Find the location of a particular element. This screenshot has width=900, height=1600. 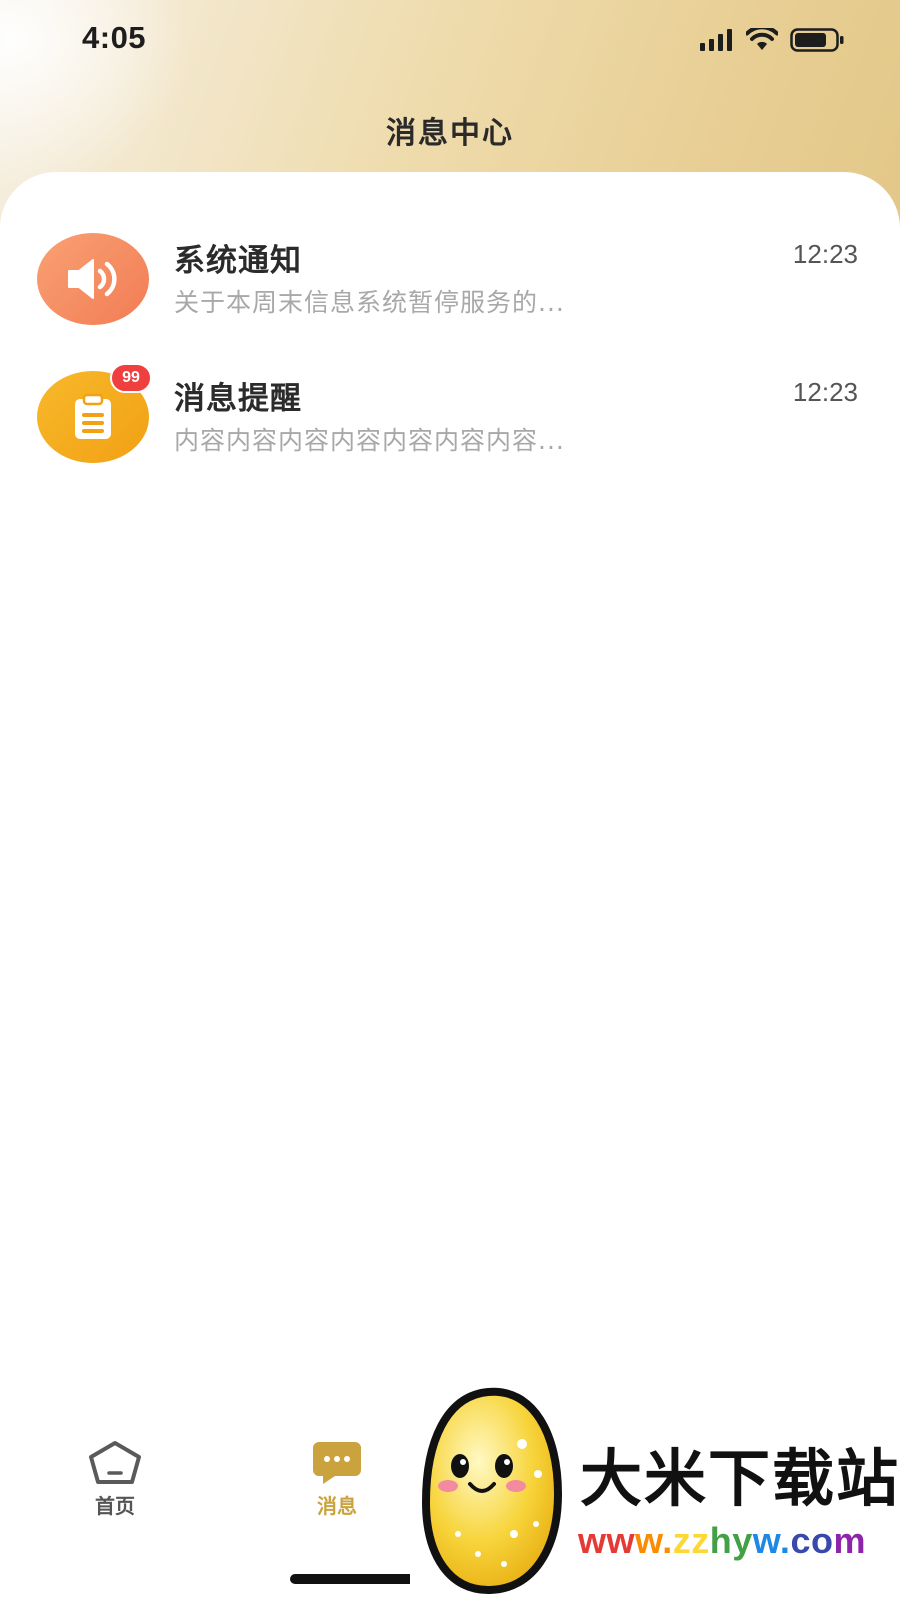

tab-label: 消息 is located at coordinates (337, 1506).